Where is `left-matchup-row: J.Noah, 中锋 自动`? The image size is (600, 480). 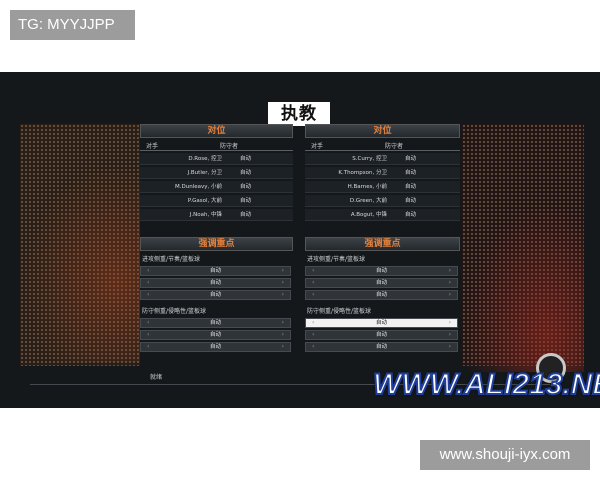 left-matchup-row: J.Noah, 中锋 自动 is located at coordinates (216, 215).